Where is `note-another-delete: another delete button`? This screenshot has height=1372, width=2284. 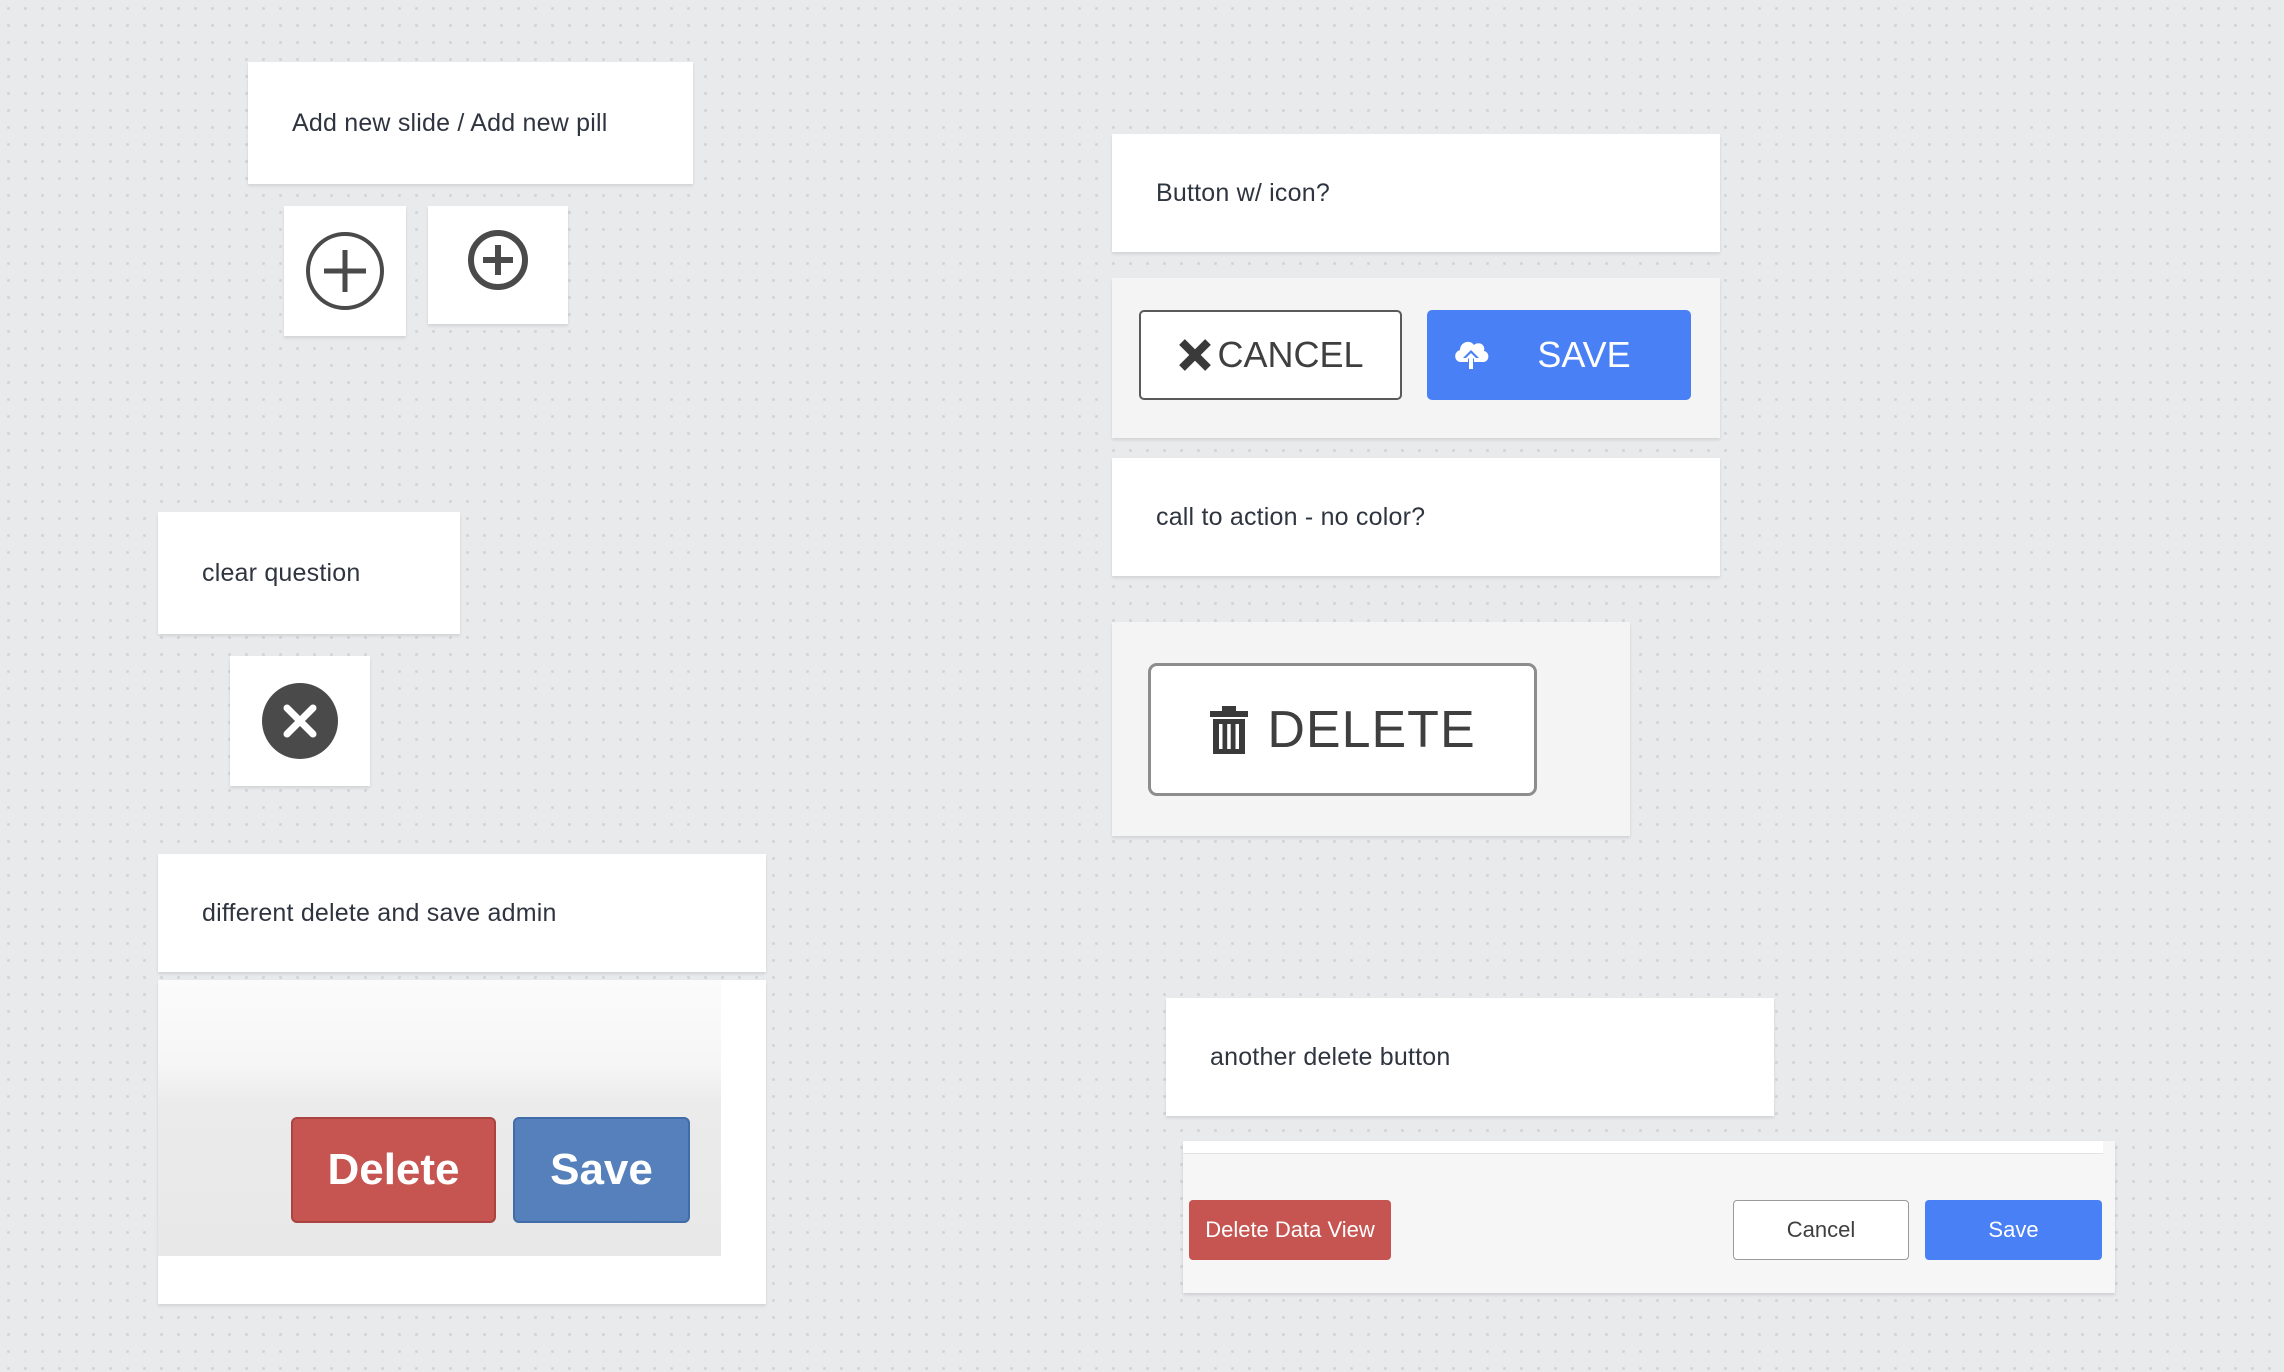
note-another-delete: another delete button is located at coordinates (1470, 1057).